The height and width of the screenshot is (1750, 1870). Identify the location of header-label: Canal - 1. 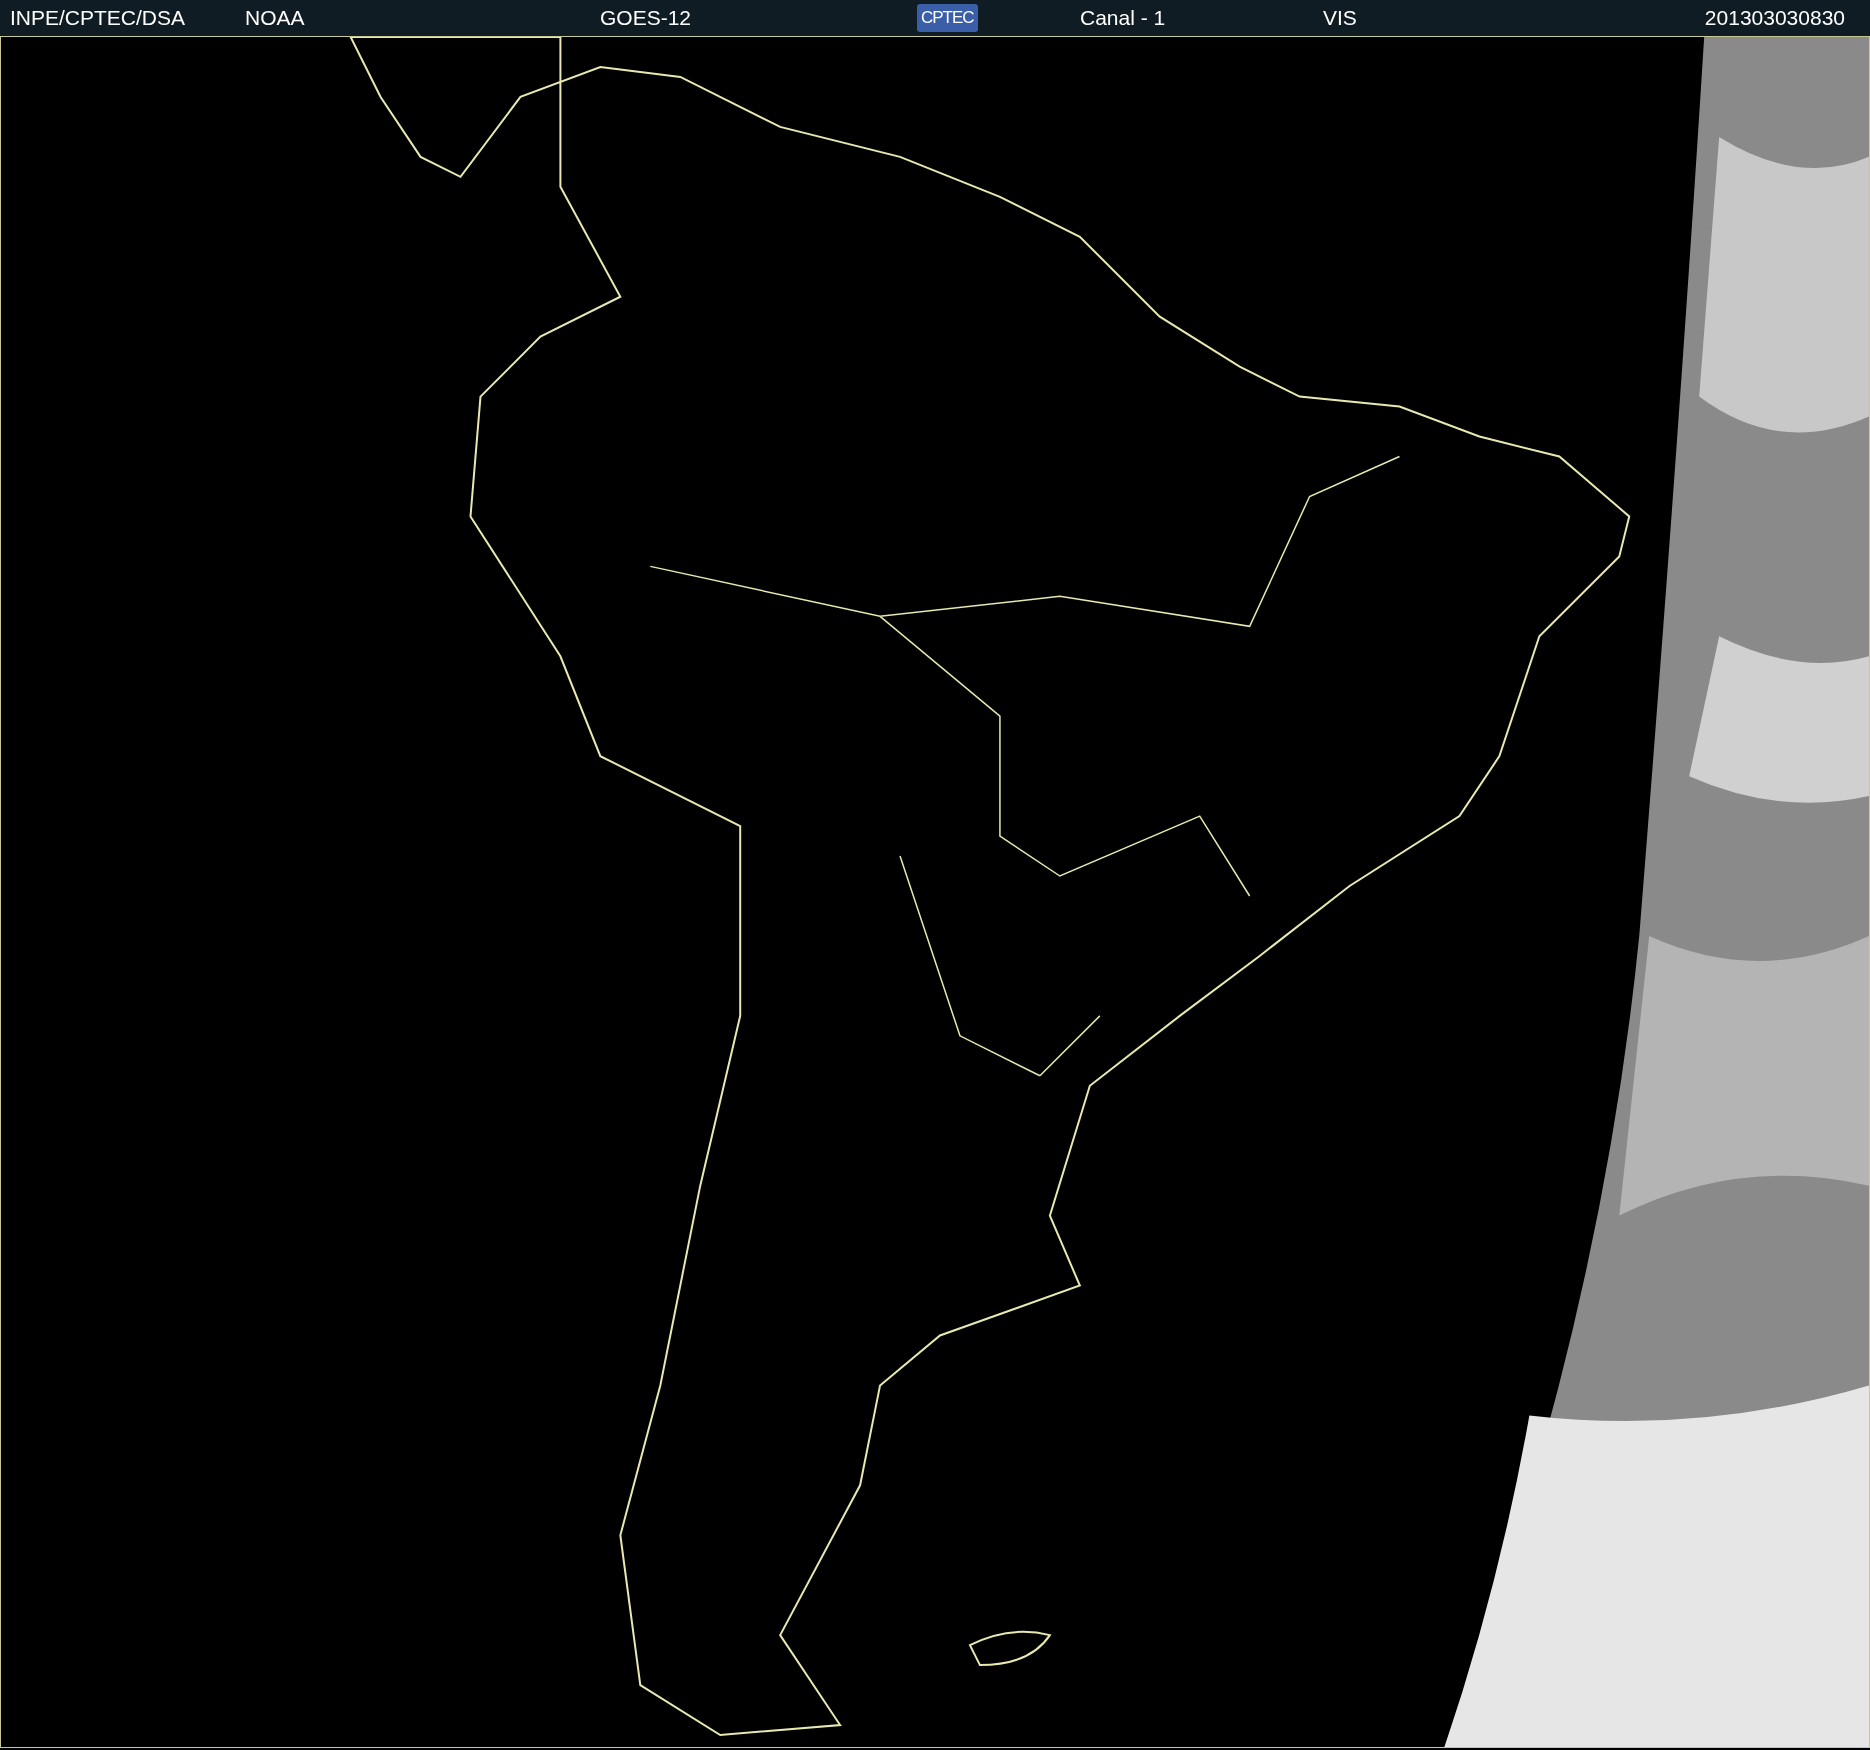
(1123, 17).